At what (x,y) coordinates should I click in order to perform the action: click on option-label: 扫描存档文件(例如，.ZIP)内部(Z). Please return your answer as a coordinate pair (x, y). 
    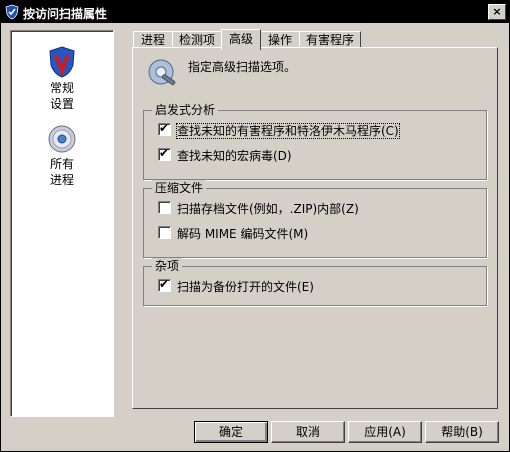
    Looking at the image, I should click on (268, 209).